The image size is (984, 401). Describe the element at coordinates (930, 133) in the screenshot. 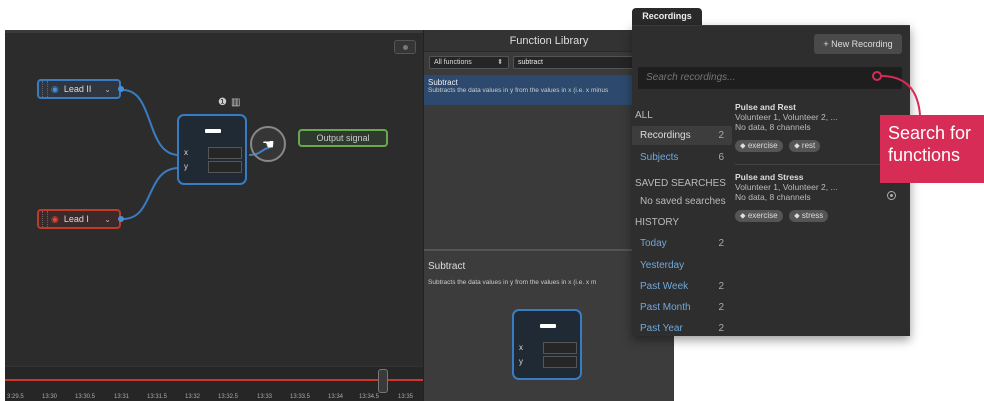

I see `callout-line-1: Search for` at that location.